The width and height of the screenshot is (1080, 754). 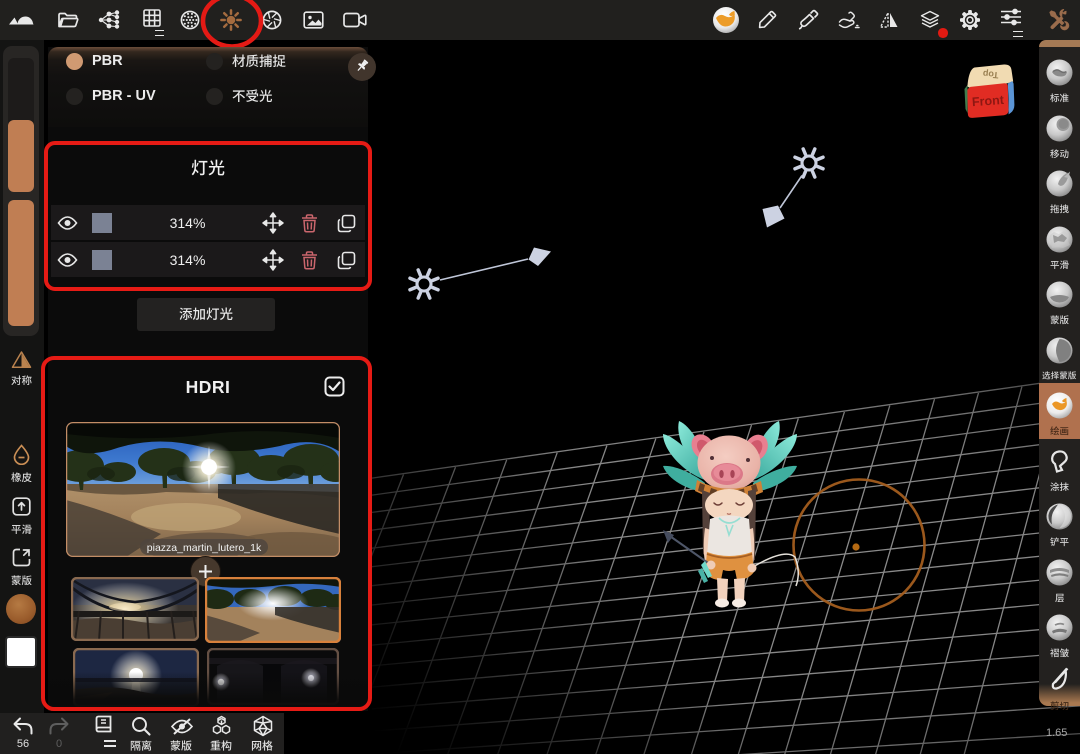 I want to click on svg-text: Front, so click(x=989, y=101).